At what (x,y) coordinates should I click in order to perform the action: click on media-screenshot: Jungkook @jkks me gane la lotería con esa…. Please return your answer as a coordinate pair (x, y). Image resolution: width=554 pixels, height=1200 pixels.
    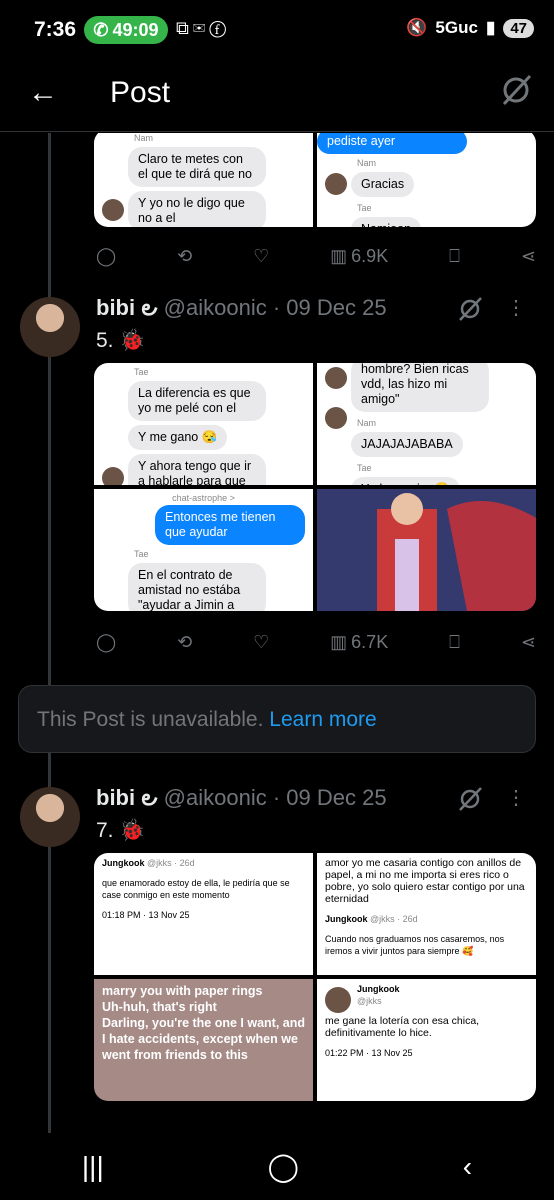
    Looking at the image, I should click on (426, 1040).